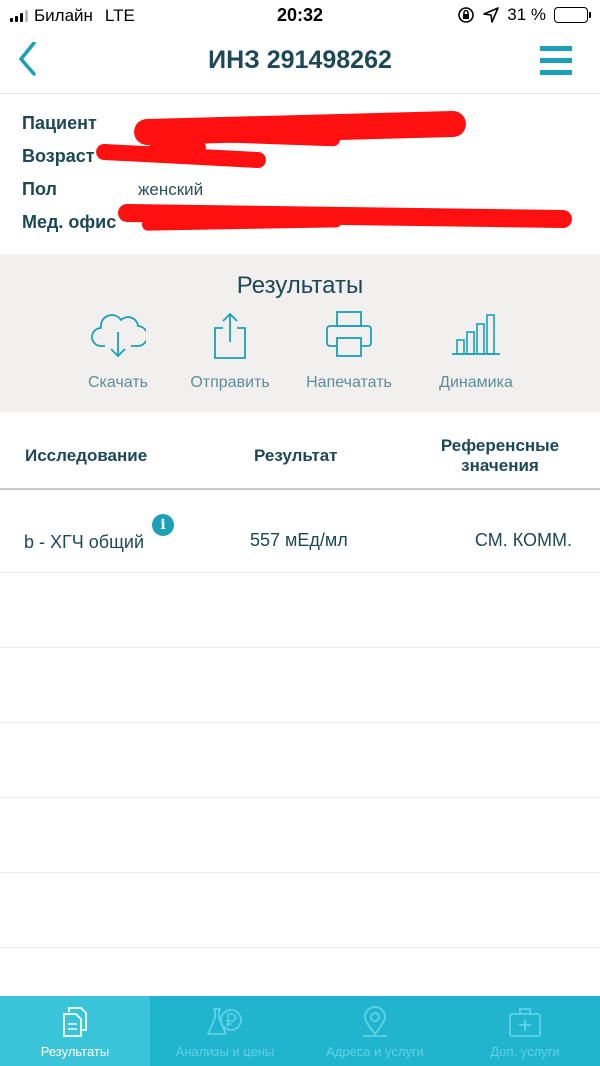 The image size is (600, 1066). Describe the element at coordinates (39, 189) in the screenshot. I see `sex-label: Пол` at that location.